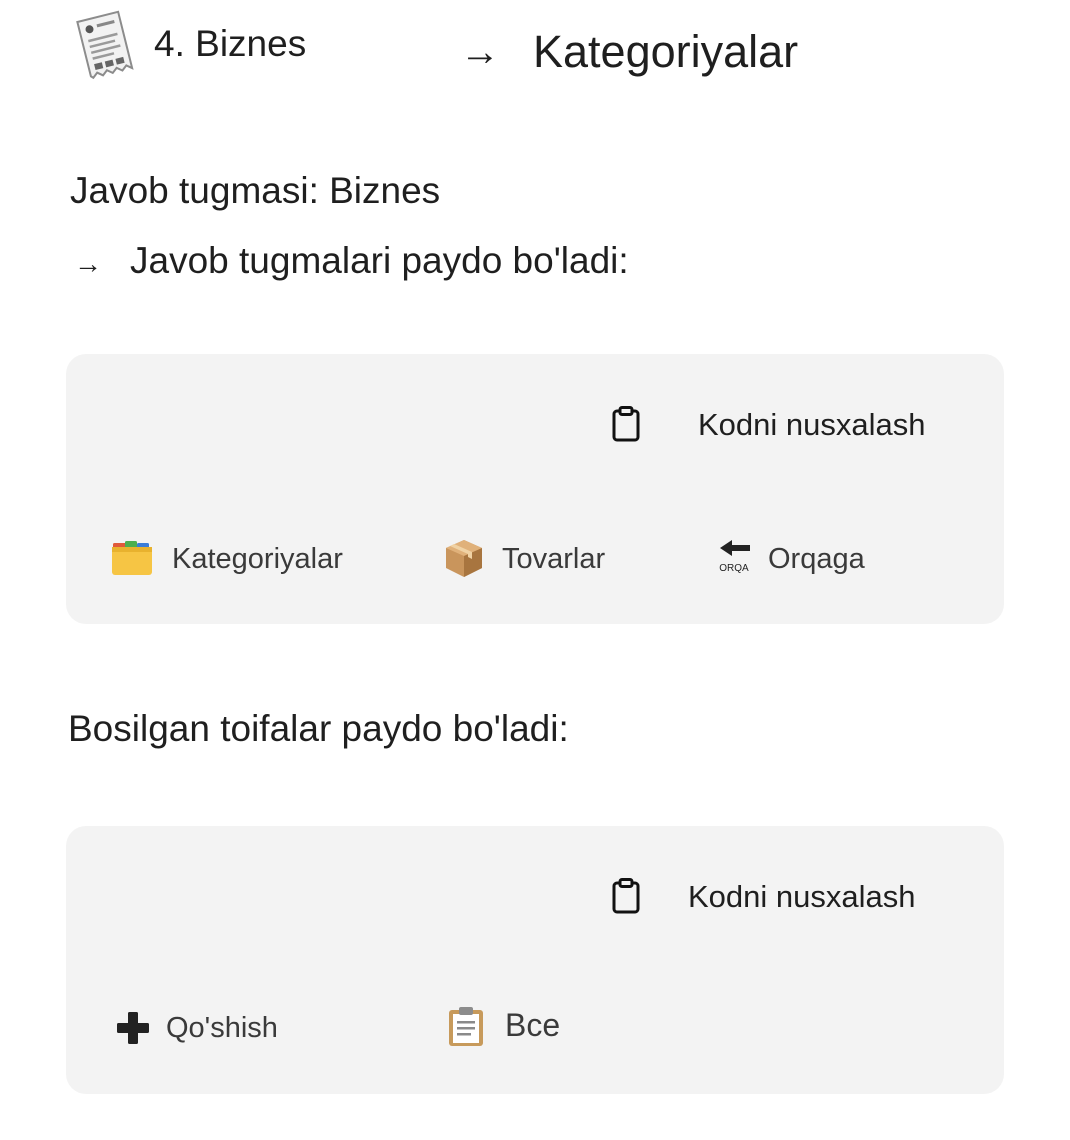  What do you see at coordinates (88, 263) in the screenshot?
I see `arrow-icon: →` at bounding box center [88, 263].